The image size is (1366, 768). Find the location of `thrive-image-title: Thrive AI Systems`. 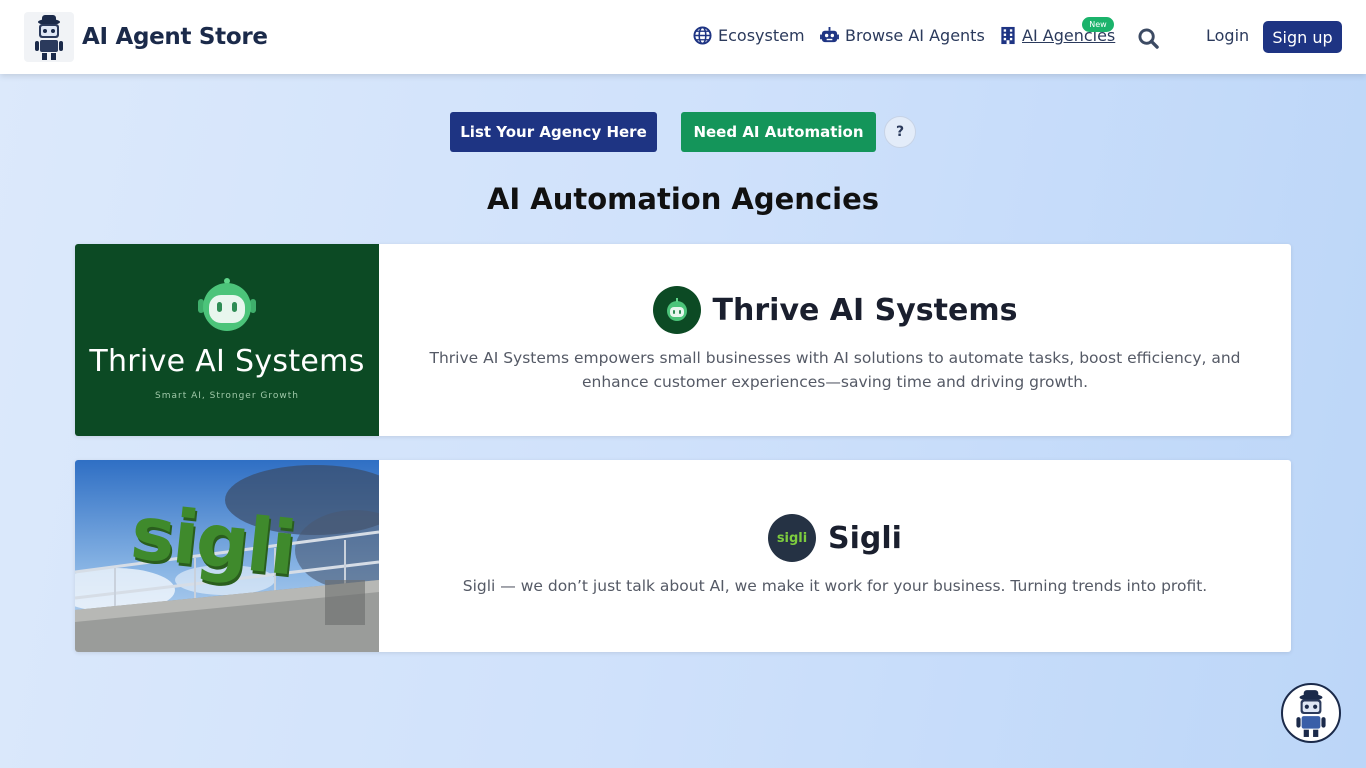

thrive-image-title: Thrive AI Systems is located at coordinates (227, 361).